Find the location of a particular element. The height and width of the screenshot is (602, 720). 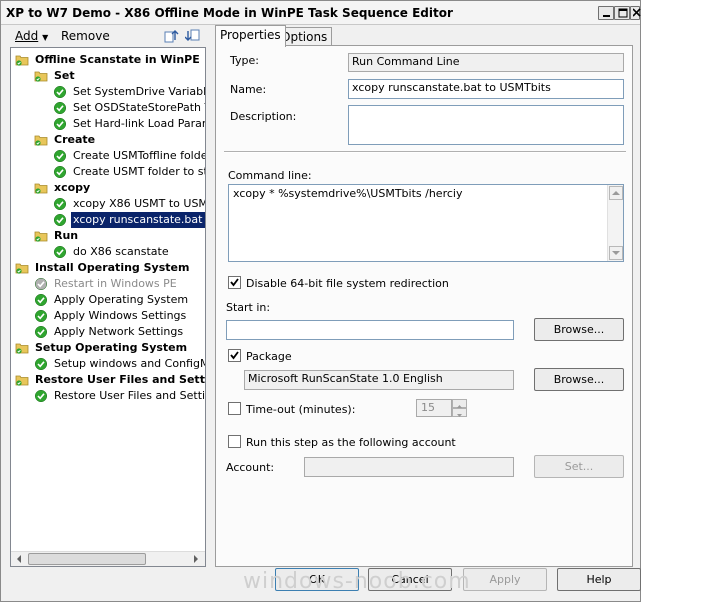

description-label: Description: is located at coordinates (263, 116).